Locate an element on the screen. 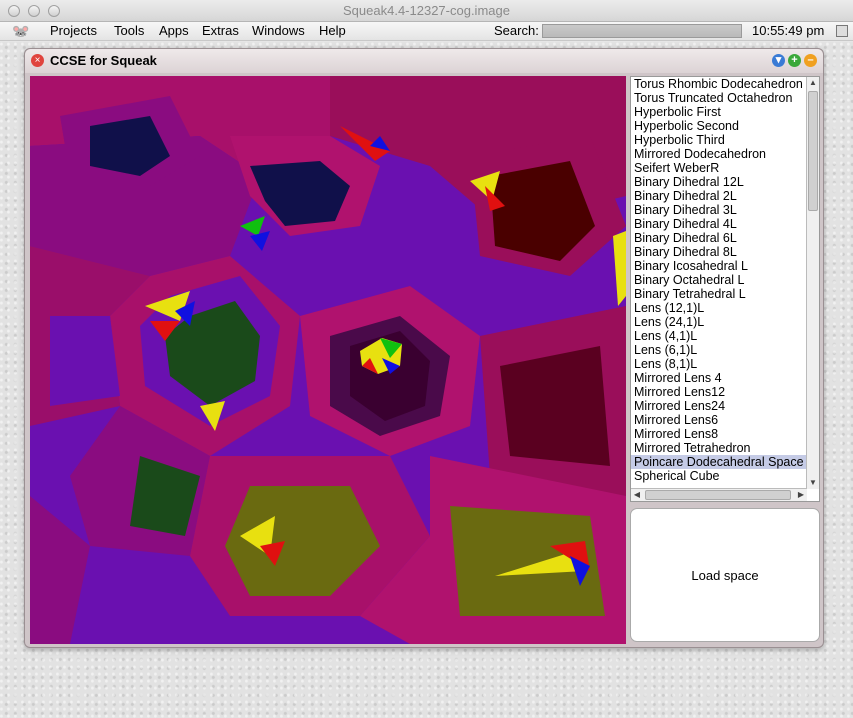  clock: 10:55:49 pm is located at coordinates (788, 30).